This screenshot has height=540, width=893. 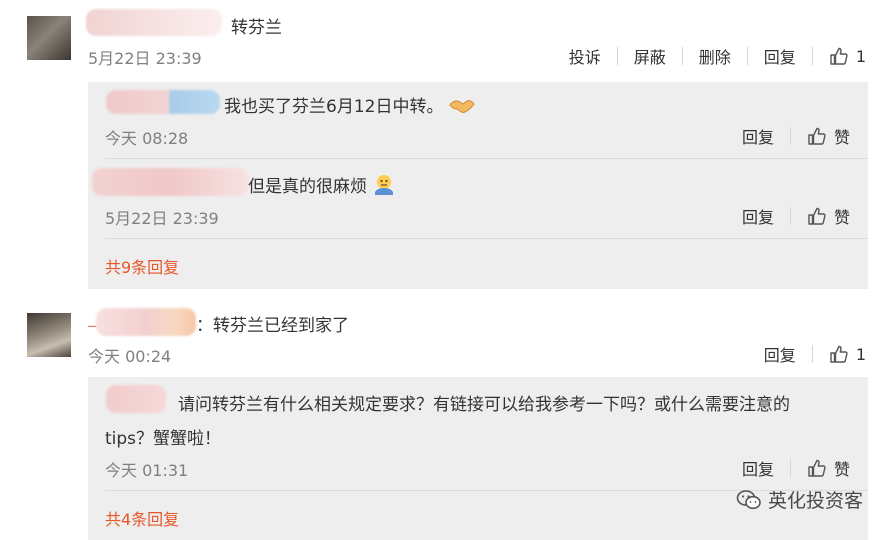 What do you see at coordinates (748, 499) in the screenshot?
I see `wechat-icon` at bounding box center [748, 499].